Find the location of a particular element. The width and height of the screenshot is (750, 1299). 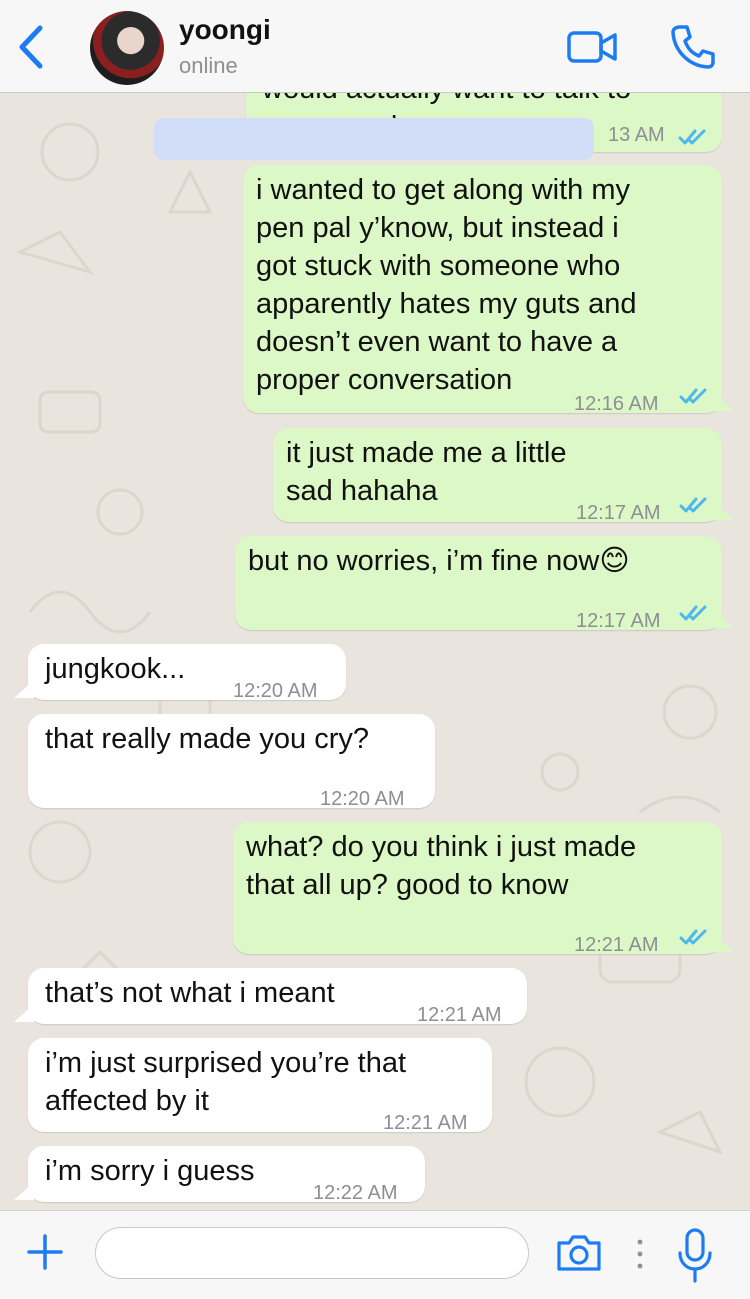

contact-status: online is located at coordinates (208, 65).